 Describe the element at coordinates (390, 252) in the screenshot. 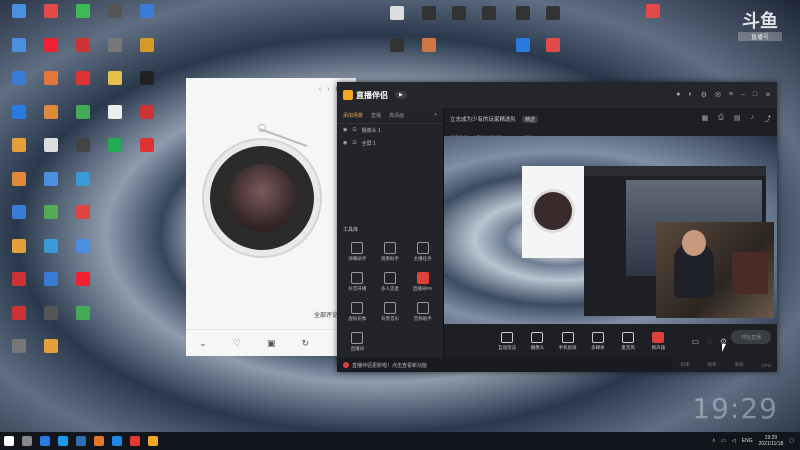

I see `tool-viewer: 观看助手` at that location.